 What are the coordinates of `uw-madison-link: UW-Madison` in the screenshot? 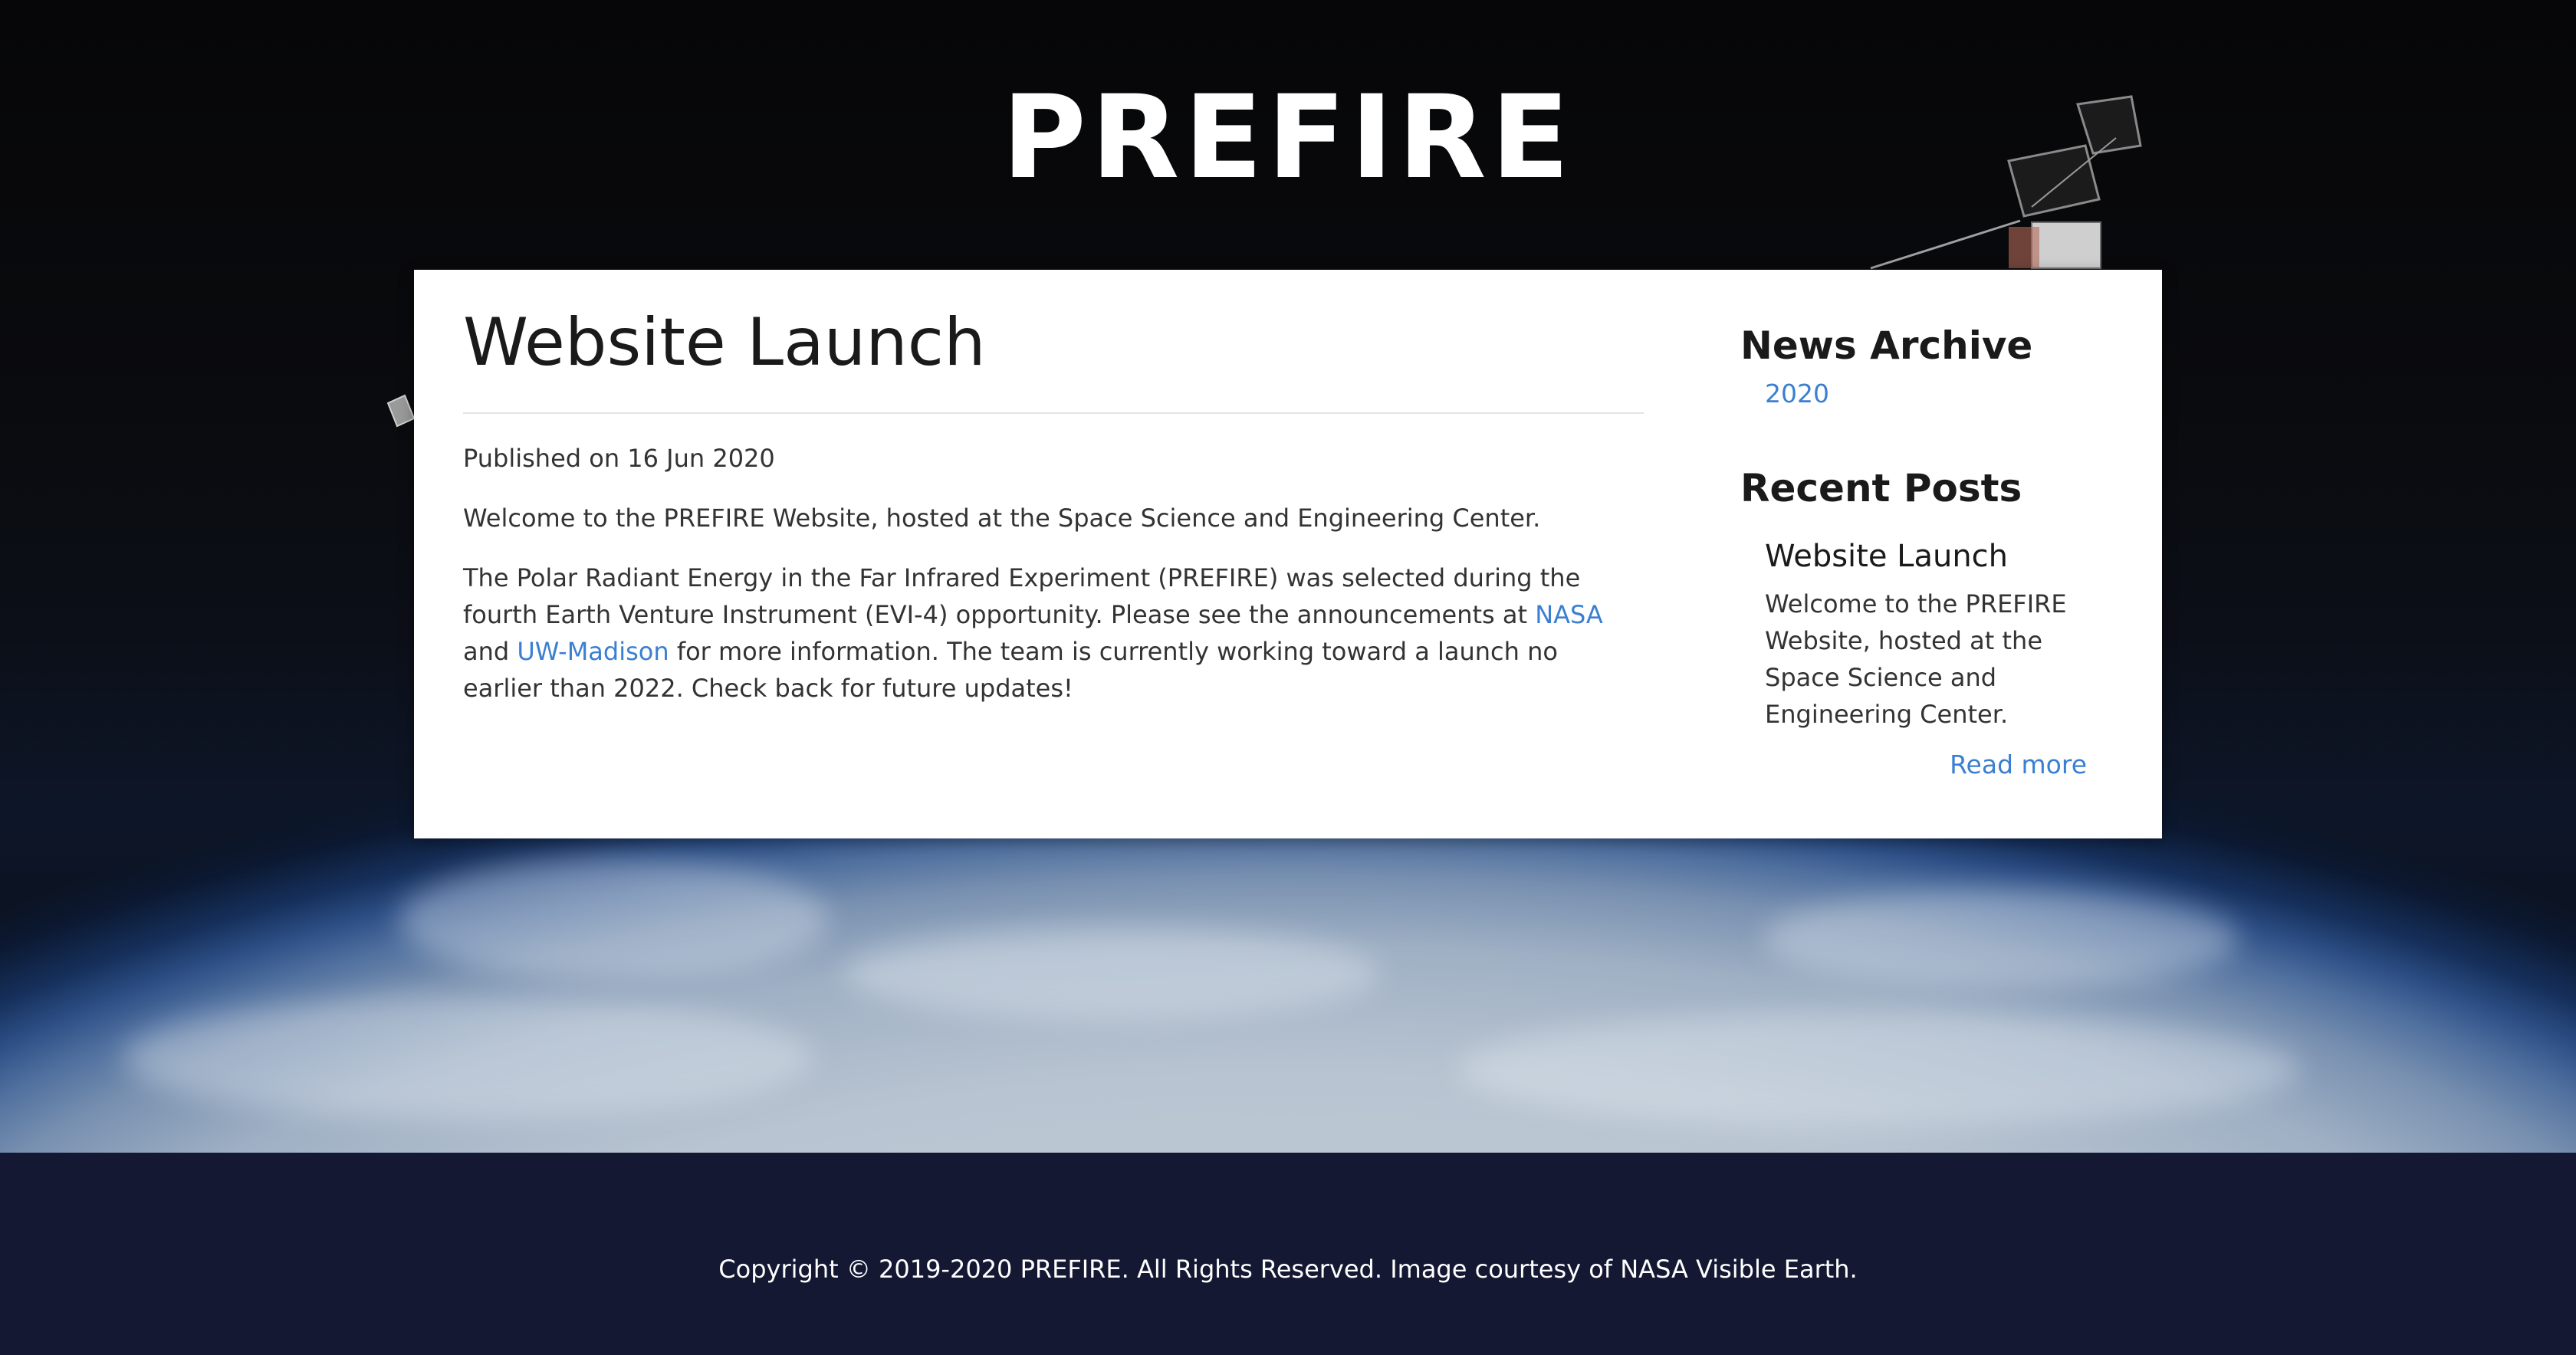 It's located at (593, 651).